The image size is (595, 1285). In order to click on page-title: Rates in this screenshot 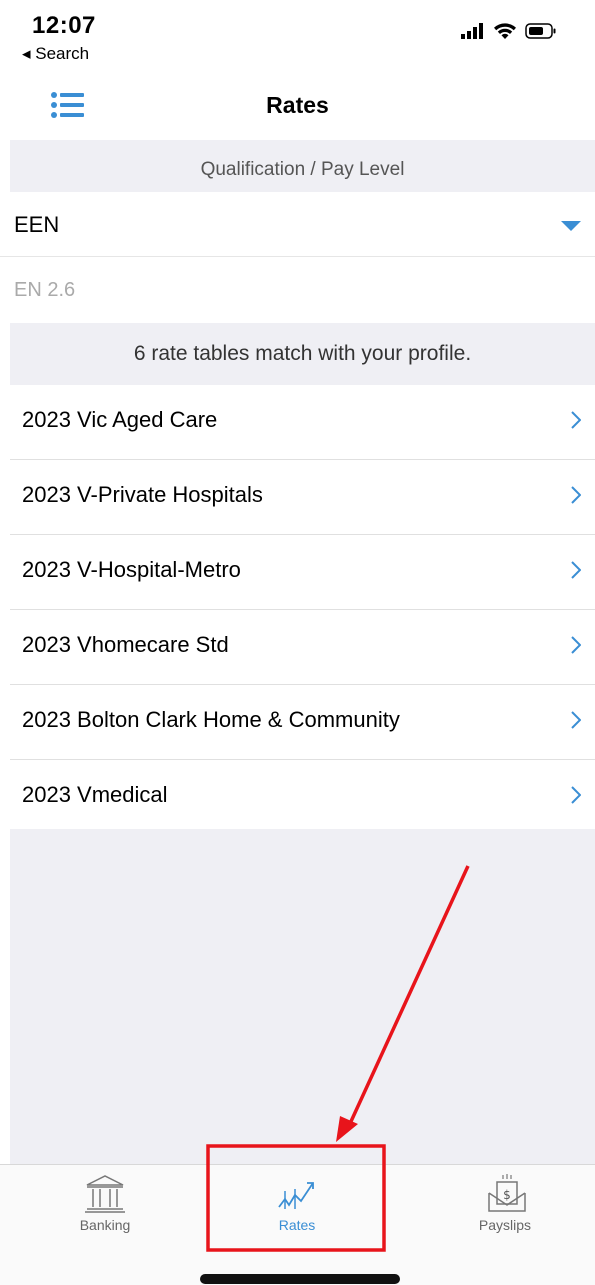, I will do `click(297, 105)`.